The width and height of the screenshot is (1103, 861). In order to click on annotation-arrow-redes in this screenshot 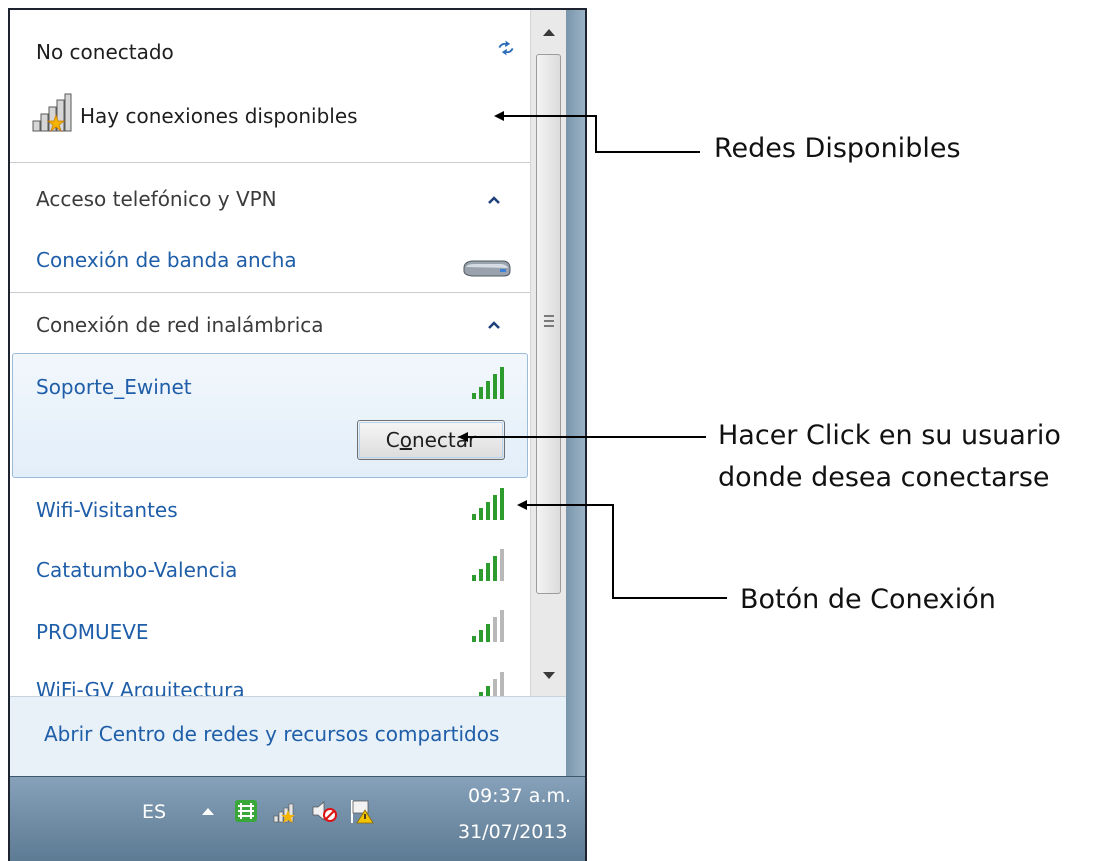, I will do `click(597, 132)`.